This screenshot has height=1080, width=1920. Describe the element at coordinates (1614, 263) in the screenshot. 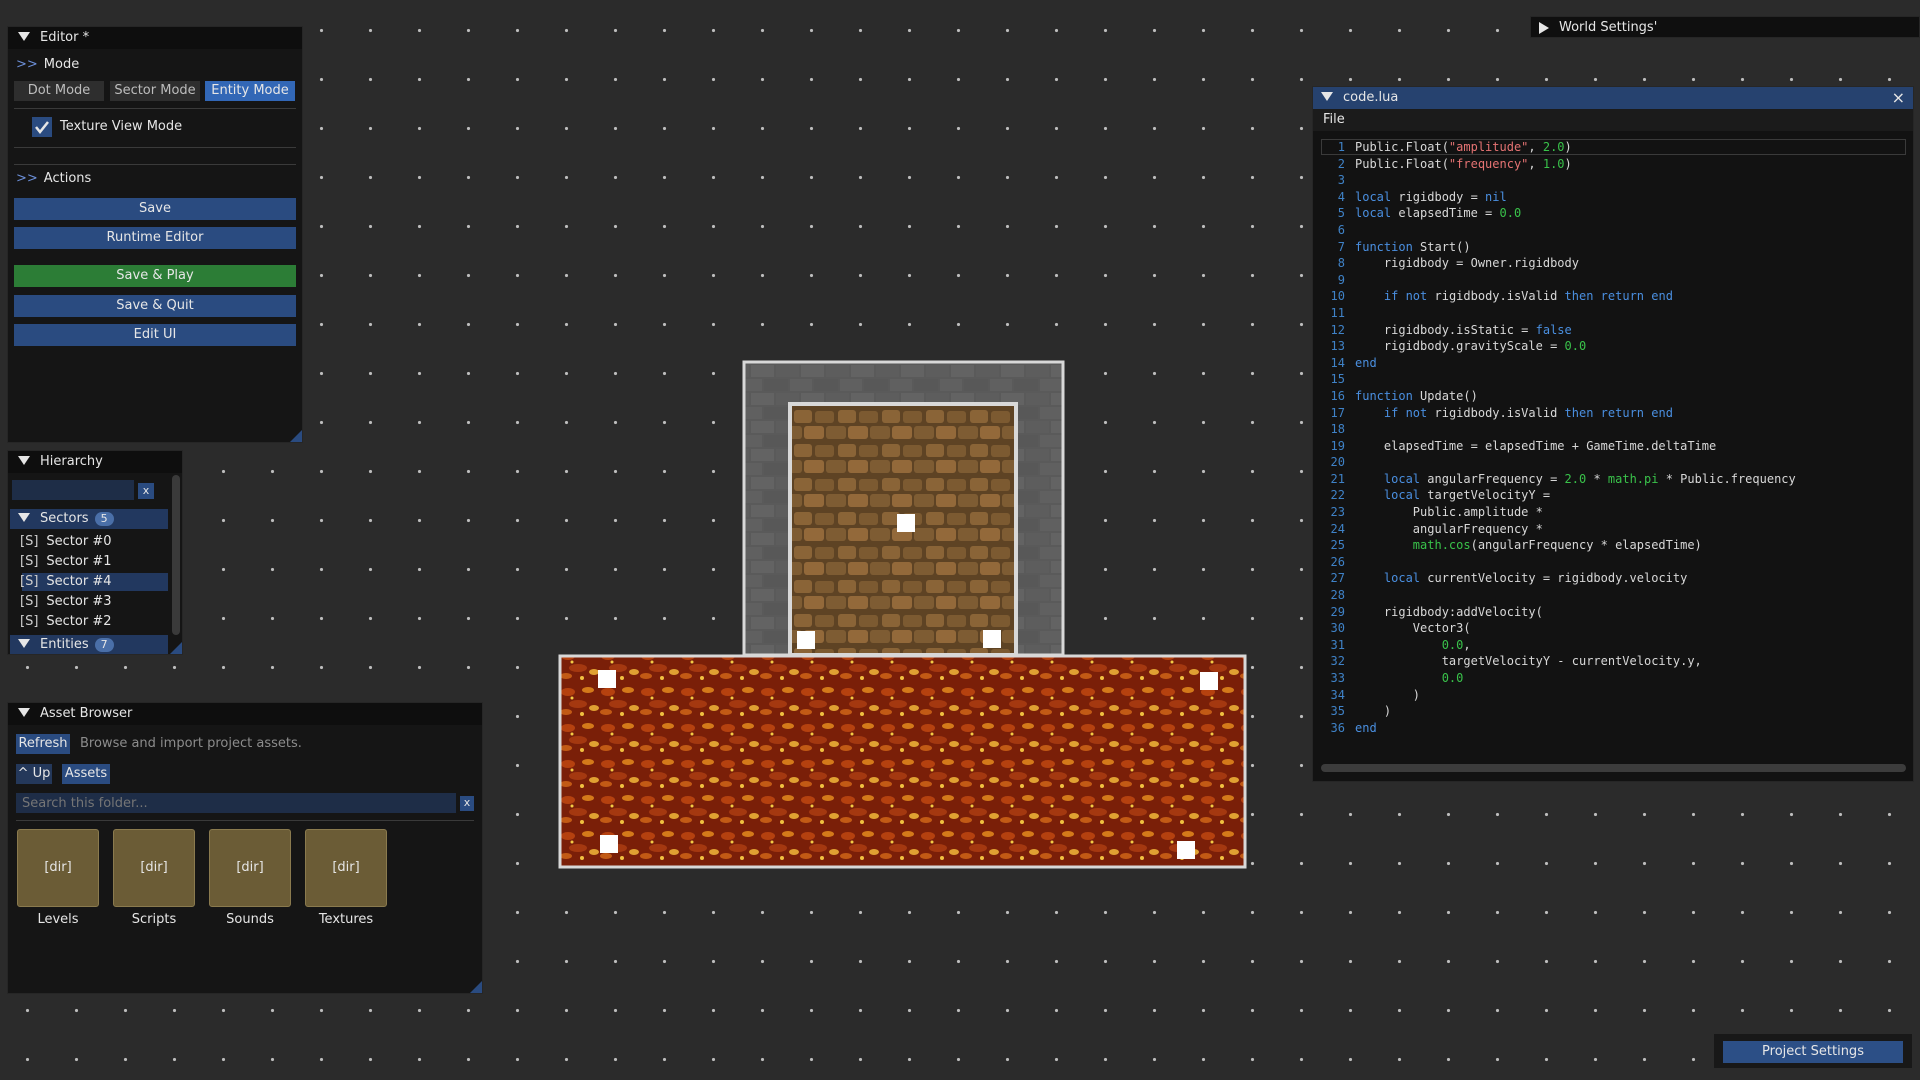

I see `code-line: 8 rigidbody = Owner.rigidbody` at that location.